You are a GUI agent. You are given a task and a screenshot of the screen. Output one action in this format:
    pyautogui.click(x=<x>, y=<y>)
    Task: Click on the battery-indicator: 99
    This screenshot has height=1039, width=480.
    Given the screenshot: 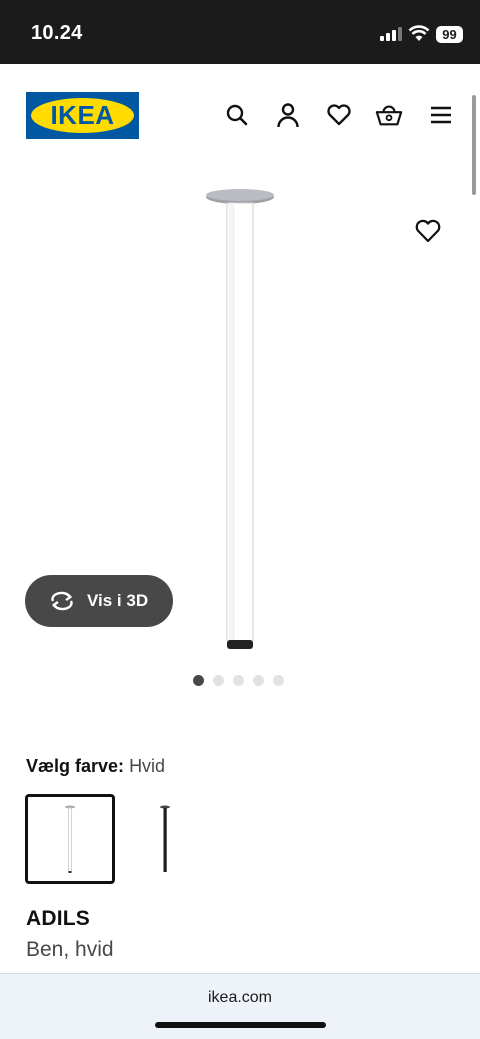 What is the action you would take?
    pyautogui.click(x=449, y=34)
    